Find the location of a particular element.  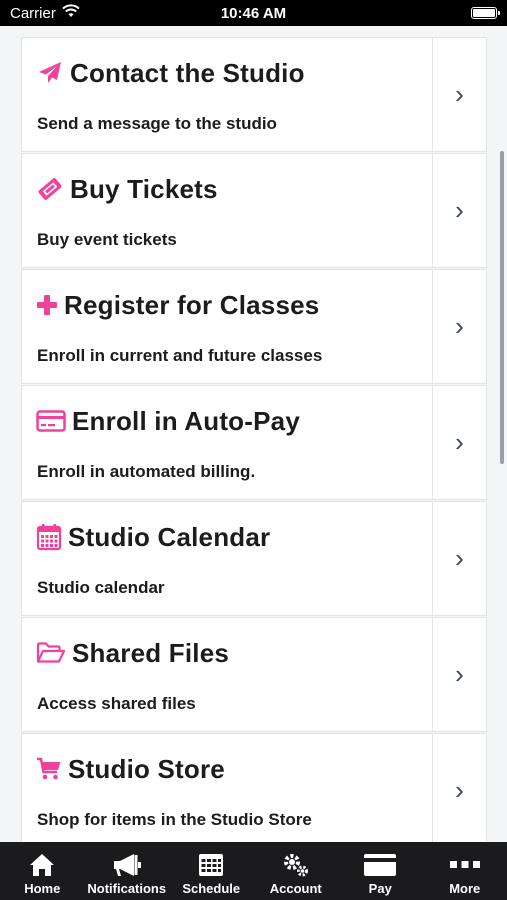

menu-item-title: Studio Store is located at coordinates (146, 768).